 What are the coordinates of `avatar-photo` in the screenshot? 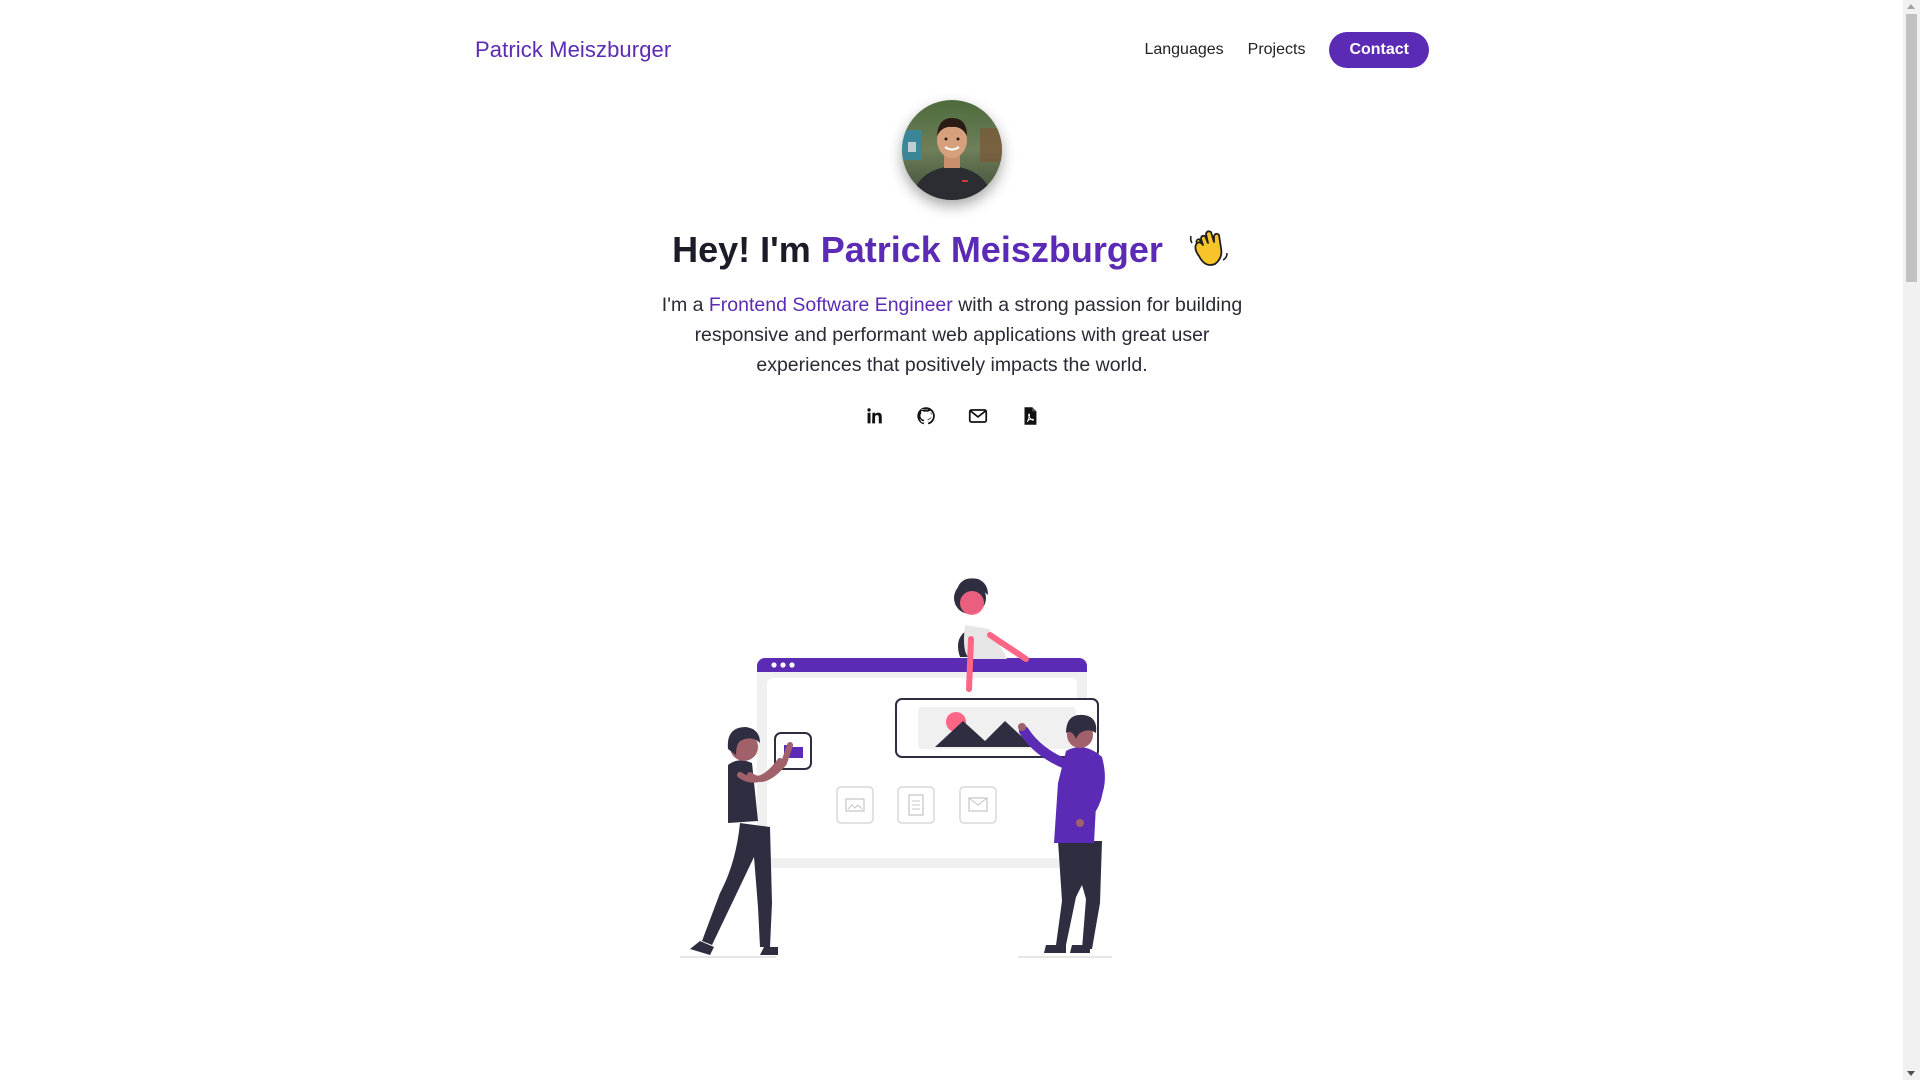 It's located at (952, 150).